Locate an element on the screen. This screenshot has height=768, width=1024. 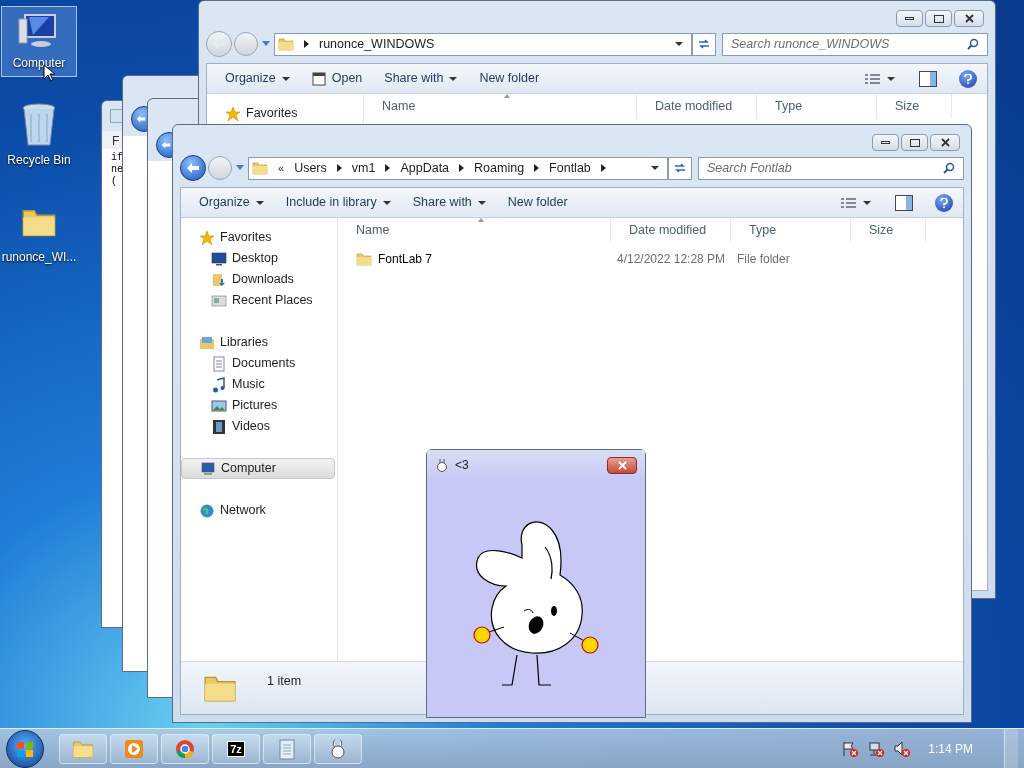
search-field: Search Fontlab is located at coordinates (831, 168).